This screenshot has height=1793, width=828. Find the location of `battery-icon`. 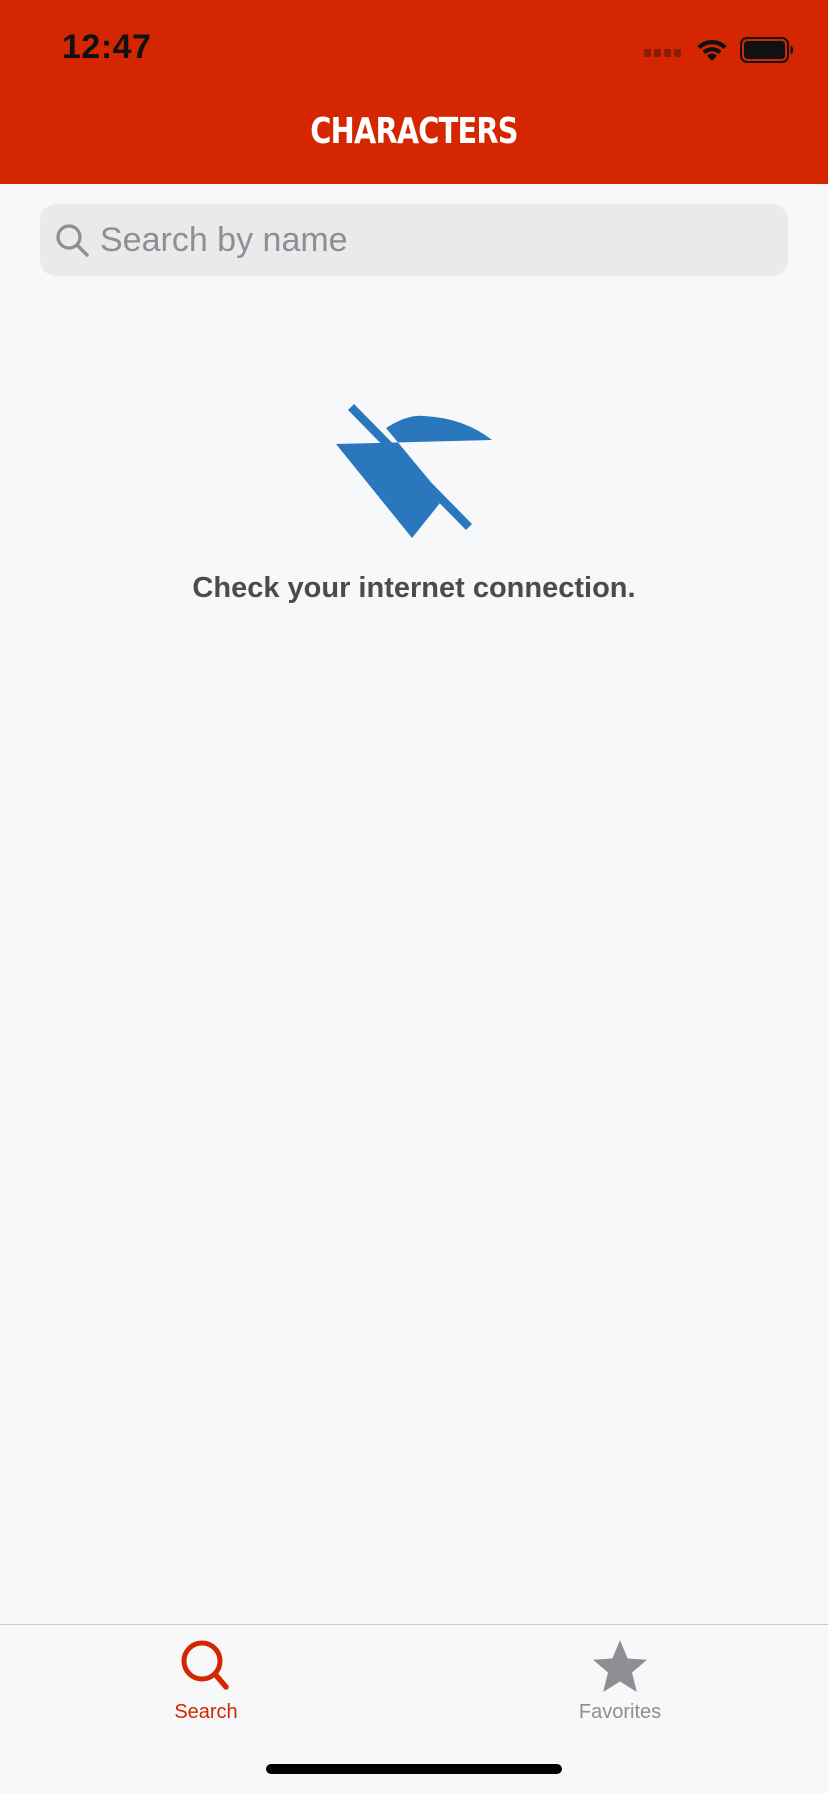

battery-icon is located at coordinates (766, 50).